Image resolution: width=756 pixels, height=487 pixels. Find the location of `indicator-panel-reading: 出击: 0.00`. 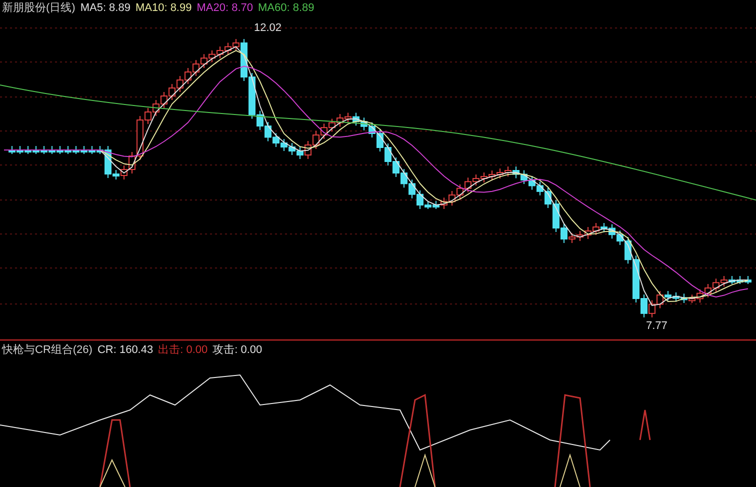

indicator-panel-reading: 出击: 0.00 is located at coordinates (183, 350).